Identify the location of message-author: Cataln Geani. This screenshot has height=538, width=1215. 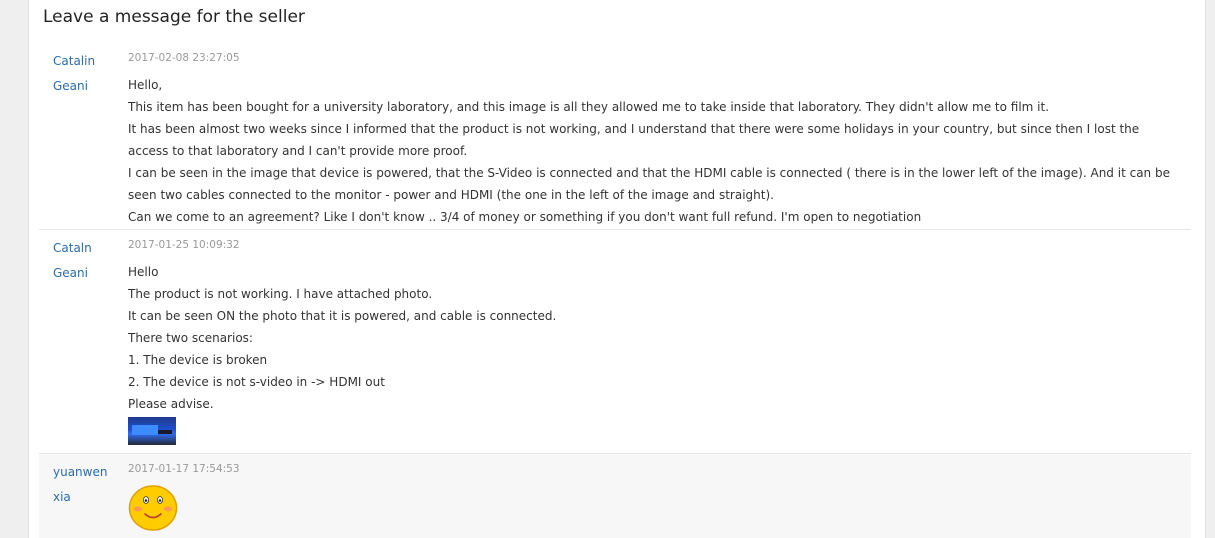
(83, 260).